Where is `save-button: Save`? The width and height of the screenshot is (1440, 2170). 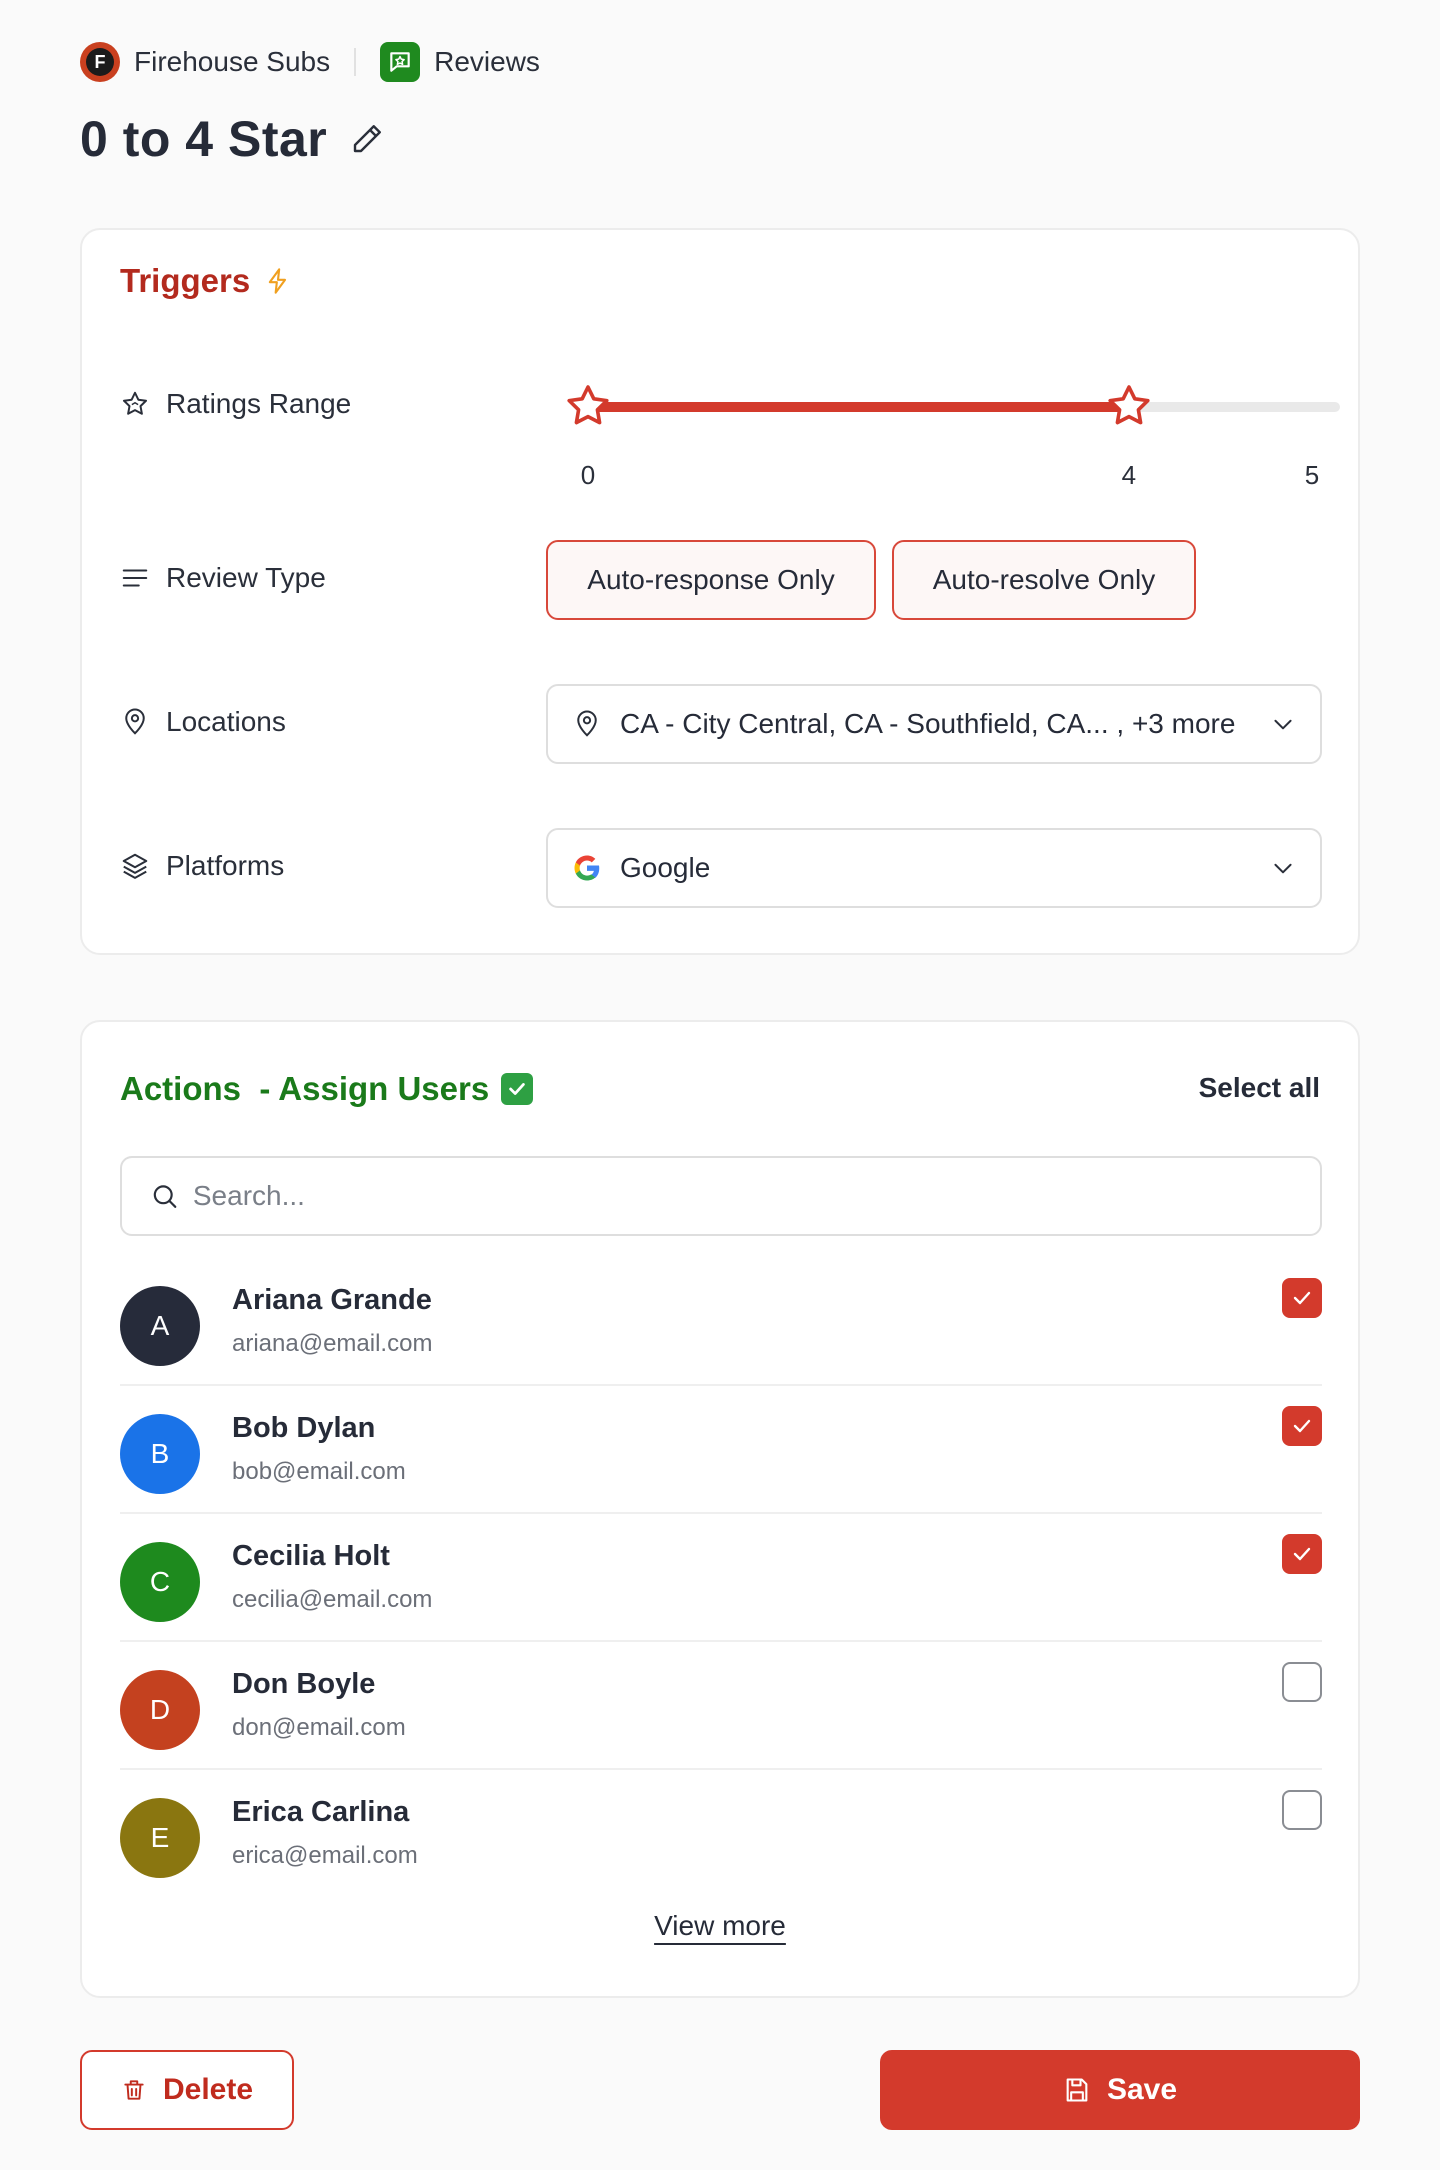
save-button: Save is located at coordinates (1120, 2090).